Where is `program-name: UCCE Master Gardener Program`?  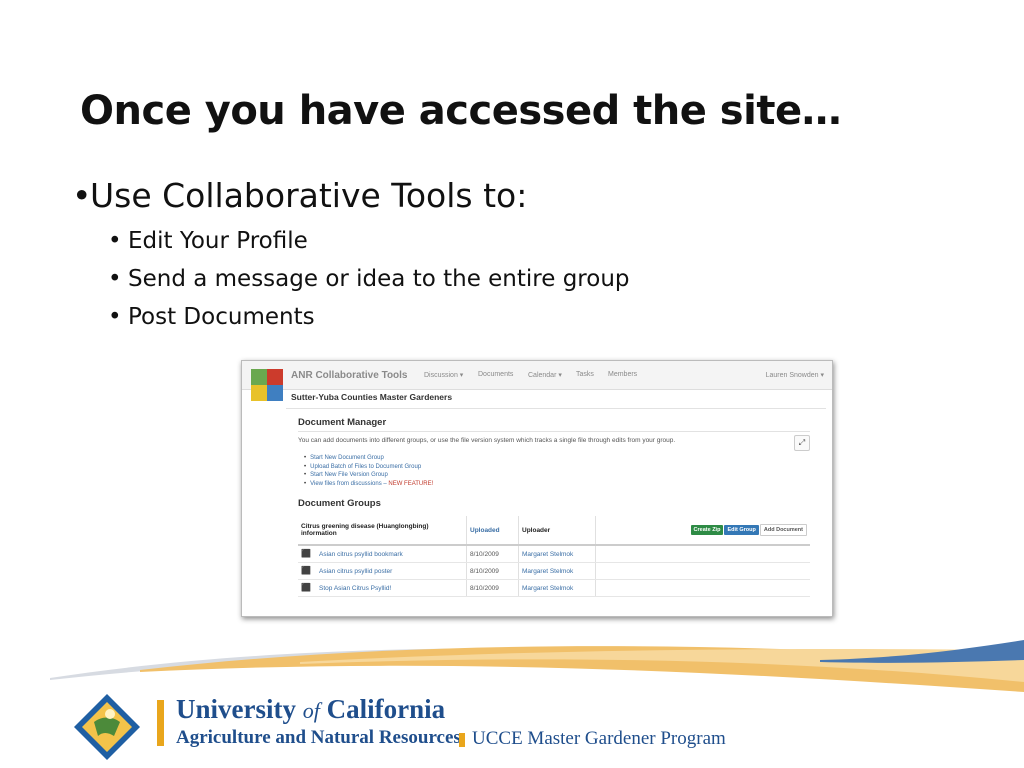
program-name: UCCE Master Gardener Program is located at coordinates (599, 738).